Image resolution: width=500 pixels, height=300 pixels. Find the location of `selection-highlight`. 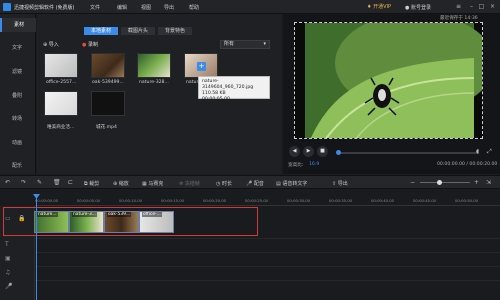

selection-highlight is located at coordinates (130, 221).